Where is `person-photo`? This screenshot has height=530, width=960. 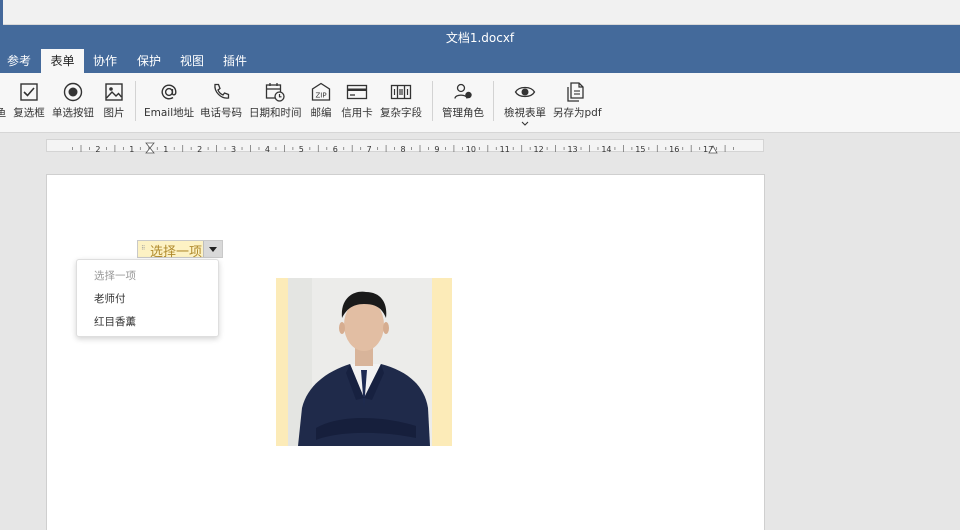
person-photo is located at coordinates (360, 362).